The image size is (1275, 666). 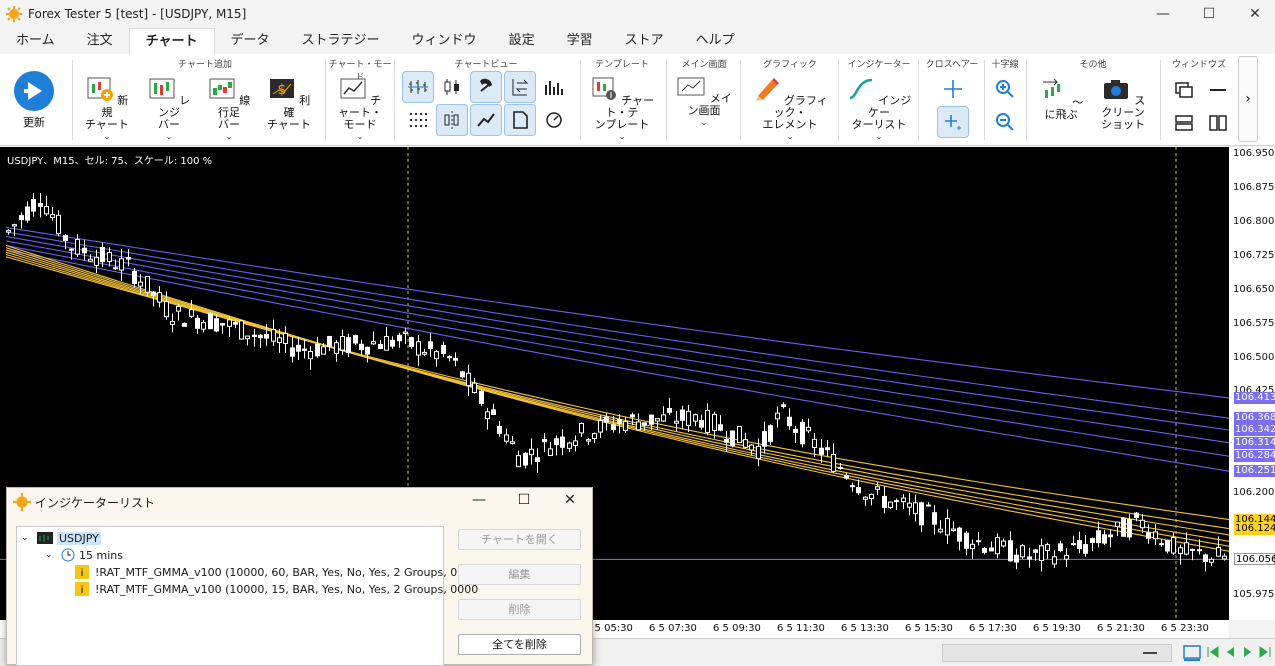 I want to click on line-break-button: 線行足 バー ⌄, so click(x=229, y=109).